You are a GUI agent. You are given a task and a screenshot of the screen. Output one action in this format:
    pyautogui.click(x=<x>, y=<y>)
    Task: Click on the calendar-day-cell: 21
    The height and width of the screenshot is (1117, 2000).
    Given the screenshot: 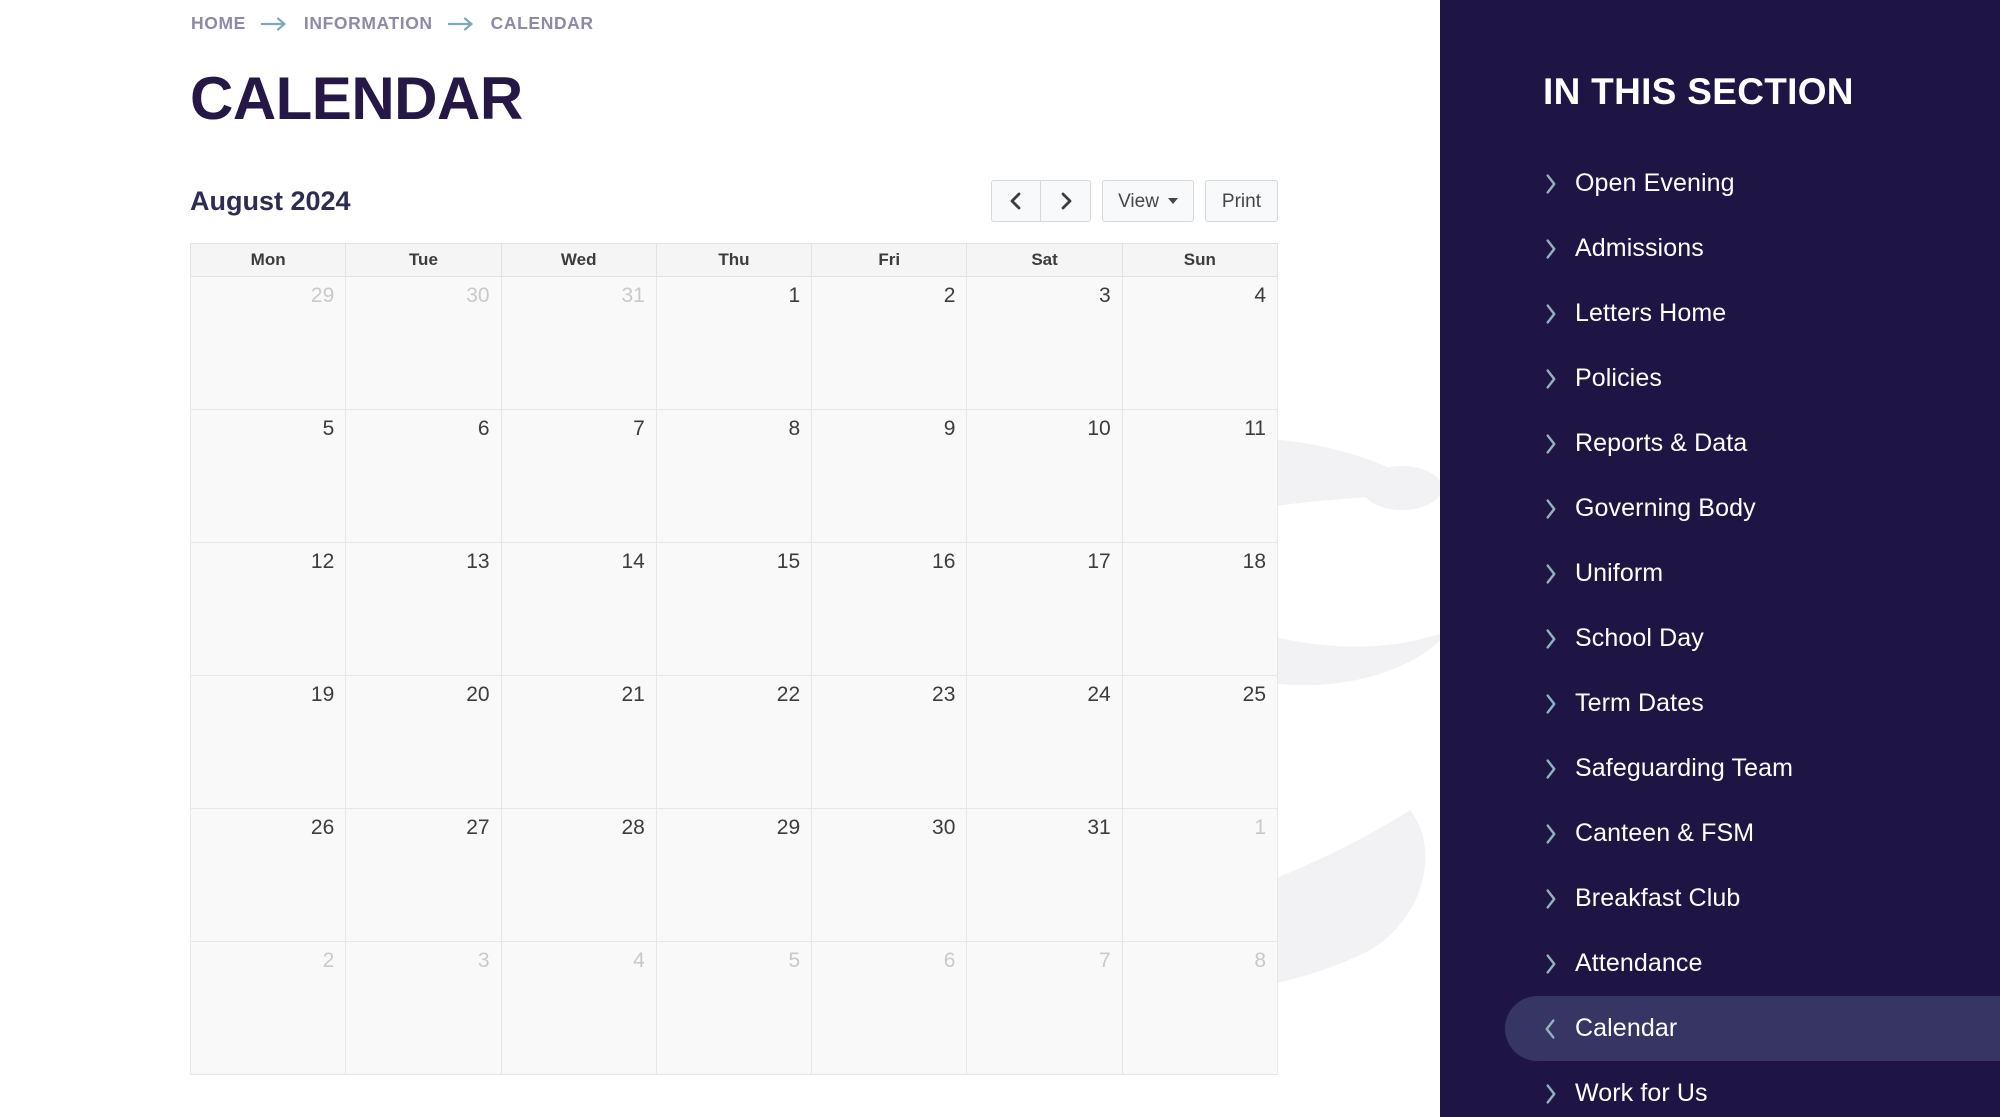 What is the action you would take?
    pyautogui.click(x=578, y=742)
    